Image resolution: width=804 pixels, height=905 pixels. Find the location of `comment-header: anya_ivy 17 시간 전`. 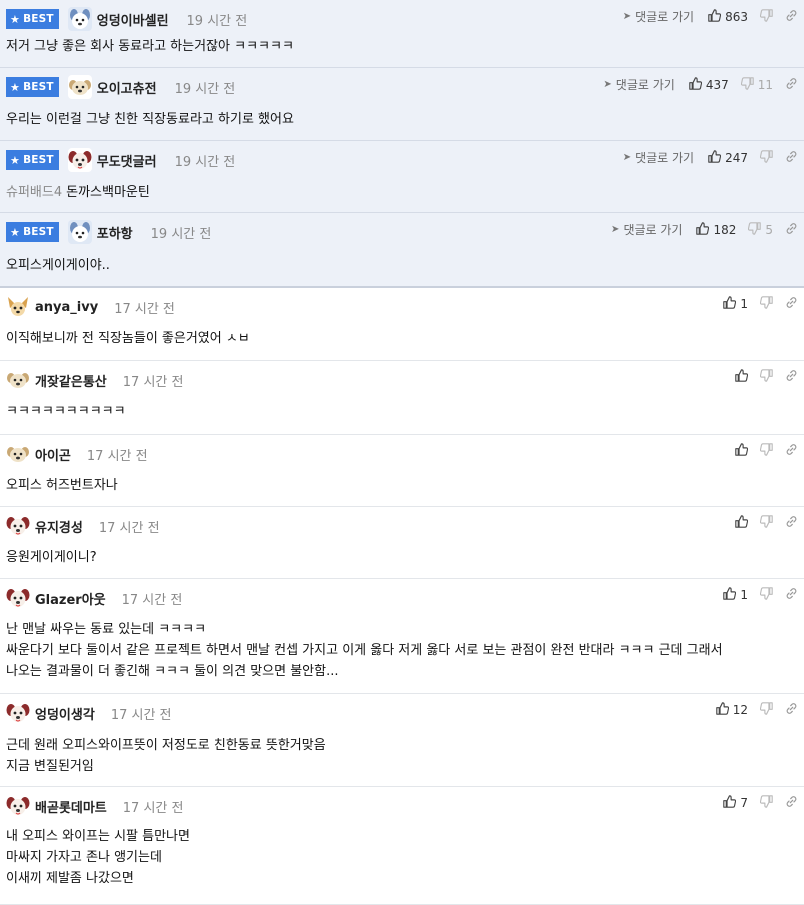

comment-header: anya_ivy 17 시간 전 is located at coordinates (90, 307).